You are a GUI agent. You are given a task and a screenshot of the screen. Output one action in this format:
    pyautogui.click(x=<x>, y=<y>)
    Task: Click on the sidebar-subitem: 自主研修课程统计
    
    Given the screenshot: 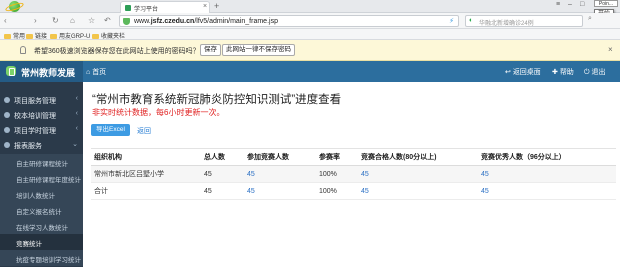 What is the action you would take?
    pyautogui.click(x=41, y=162)
    